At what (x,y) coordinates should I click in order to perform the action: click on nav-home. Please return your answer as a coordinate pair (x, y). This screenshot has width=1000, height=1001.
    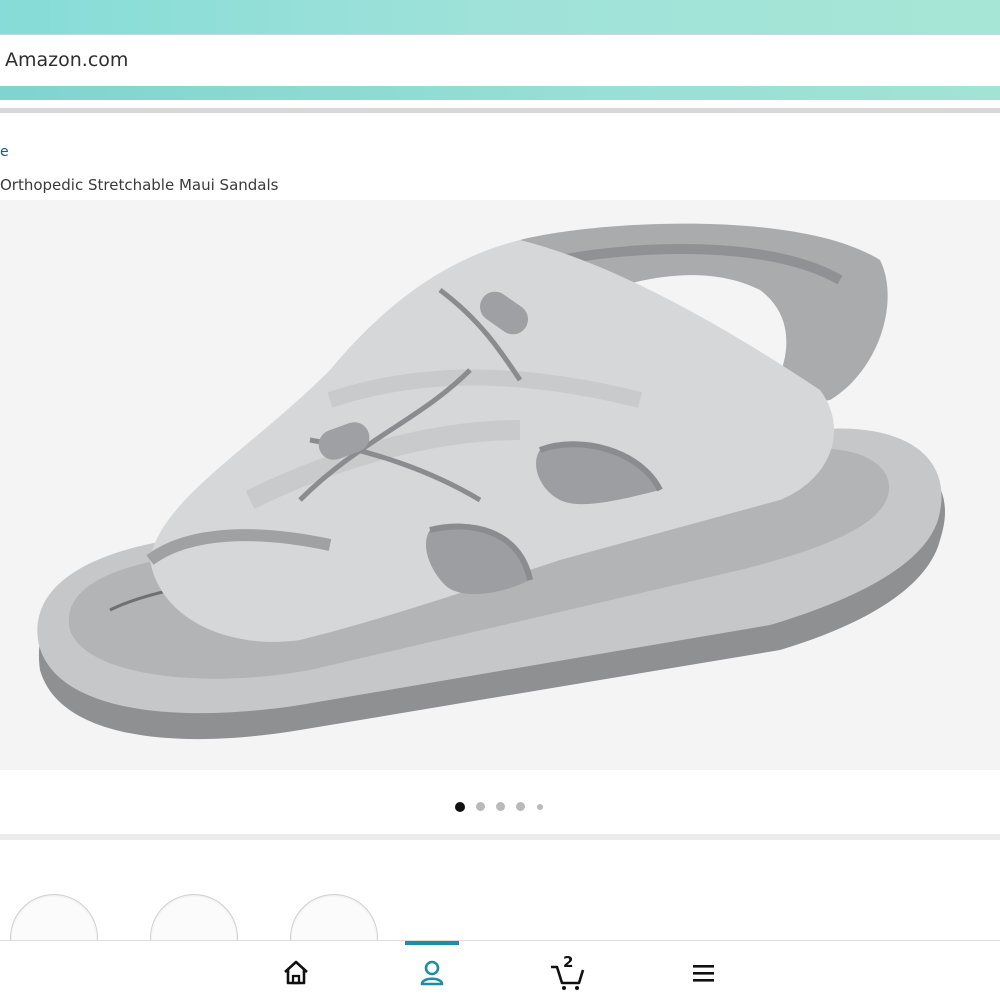
    Looking at the image, I should click on (296, 973).